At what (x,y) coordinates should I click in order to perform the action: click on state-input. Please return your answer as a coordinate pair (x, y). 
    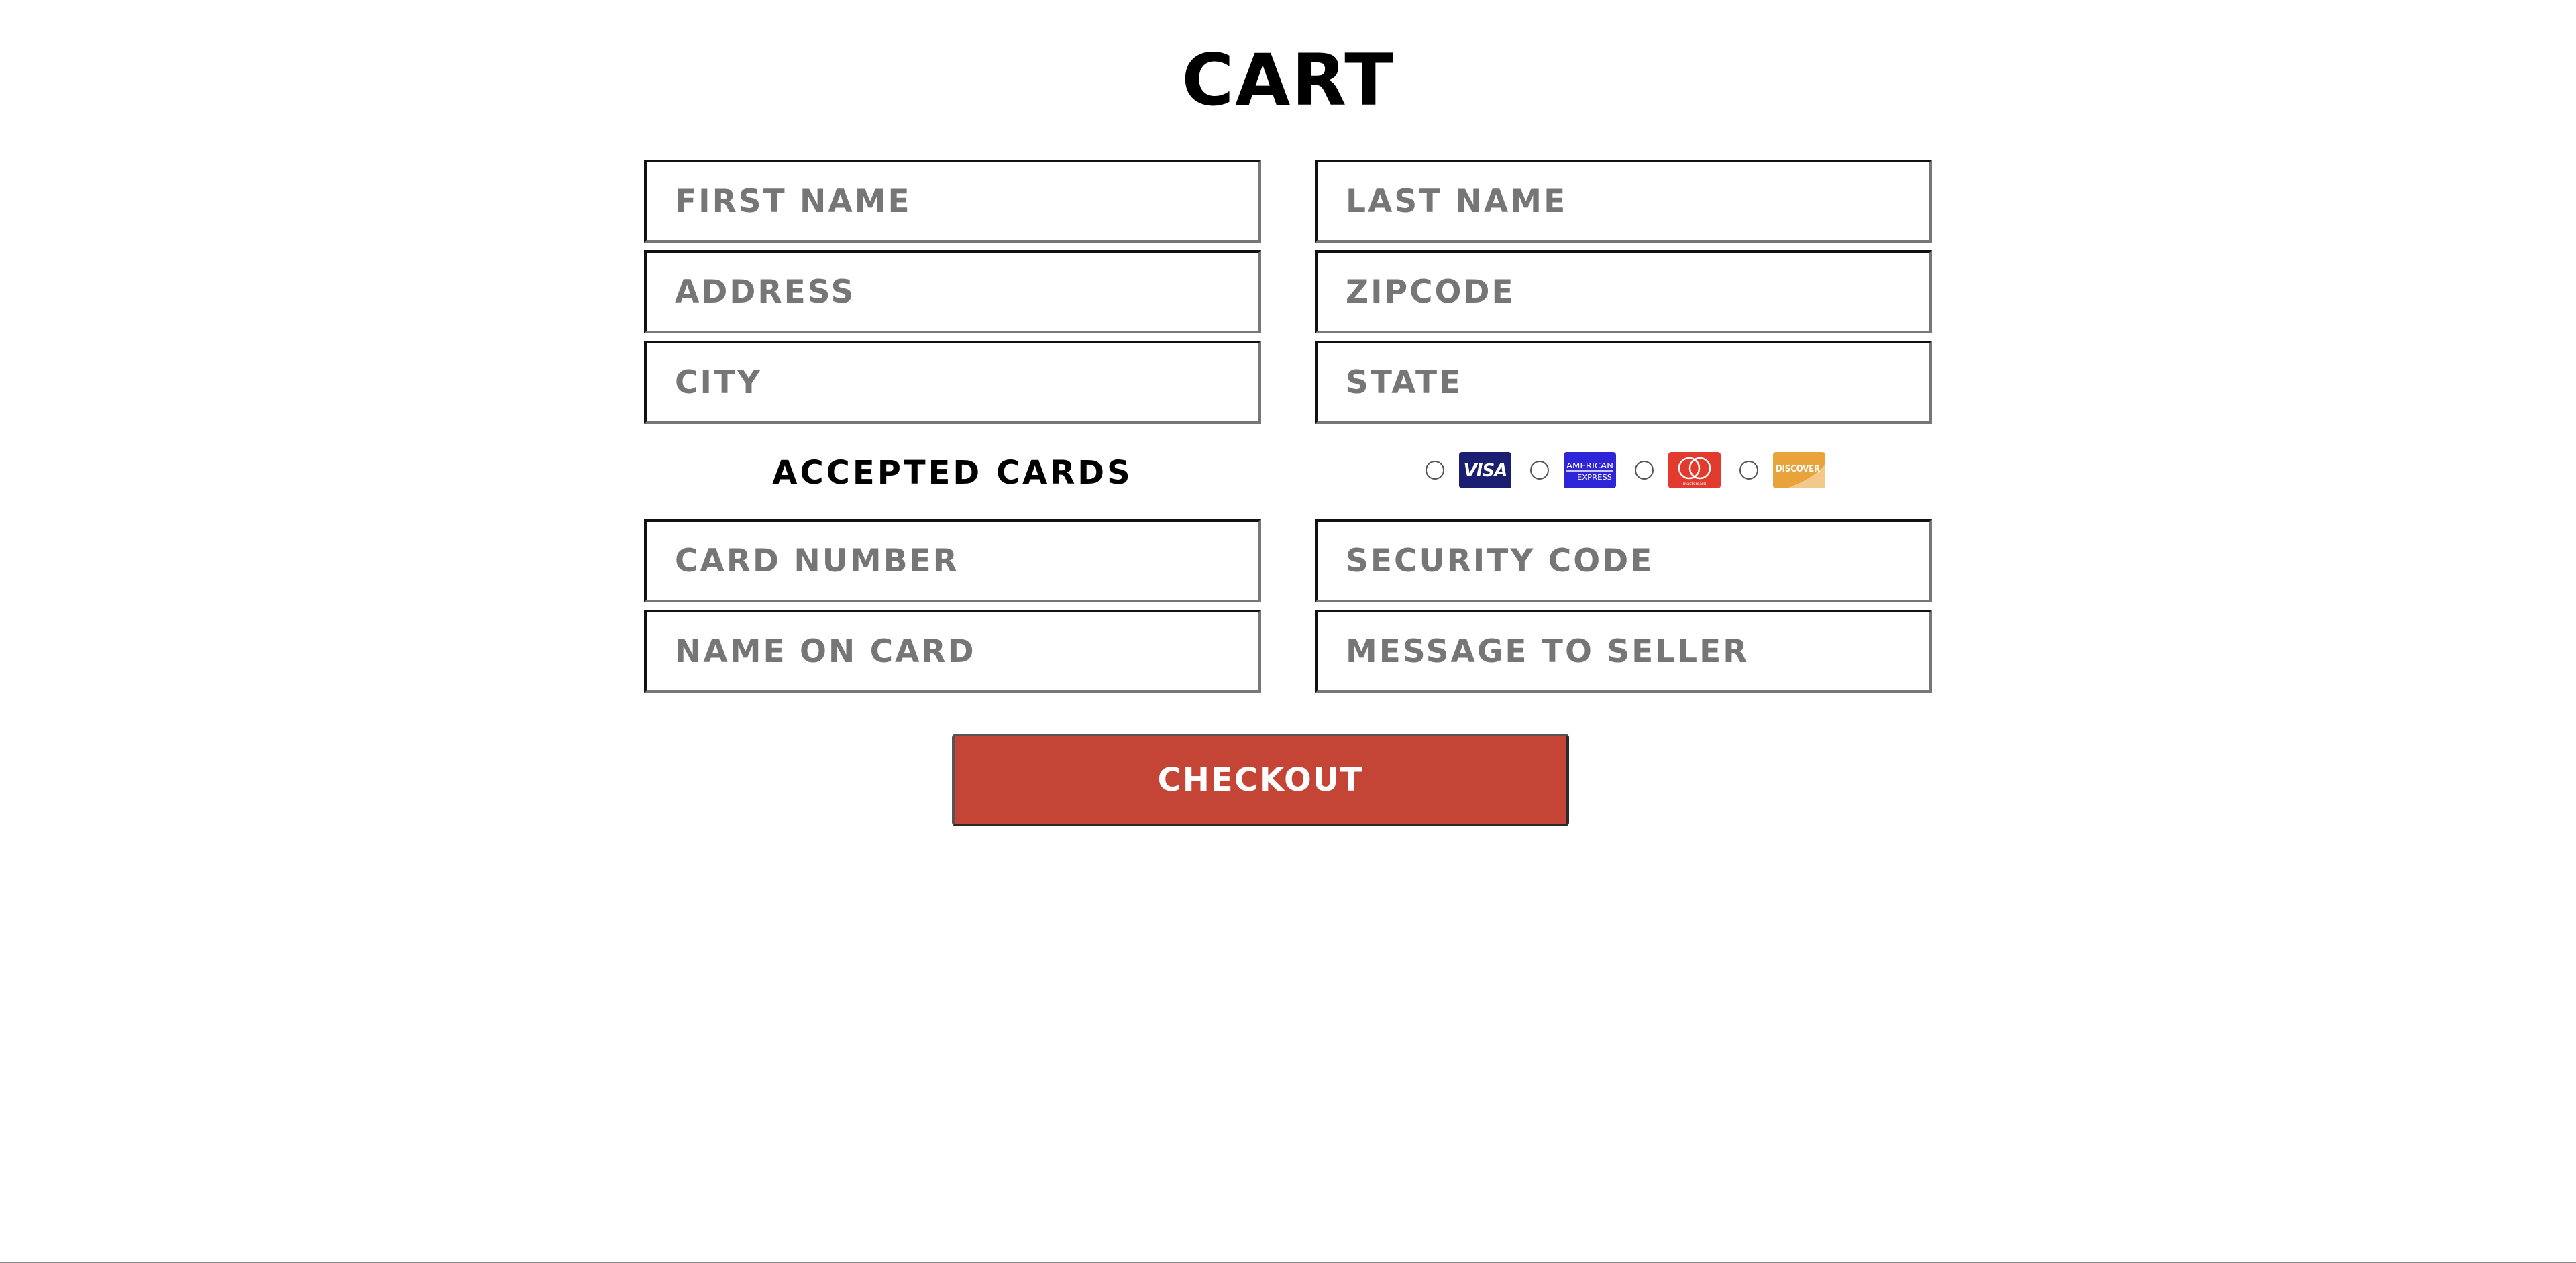
    Looking at the image, I should click on (1623, 382).